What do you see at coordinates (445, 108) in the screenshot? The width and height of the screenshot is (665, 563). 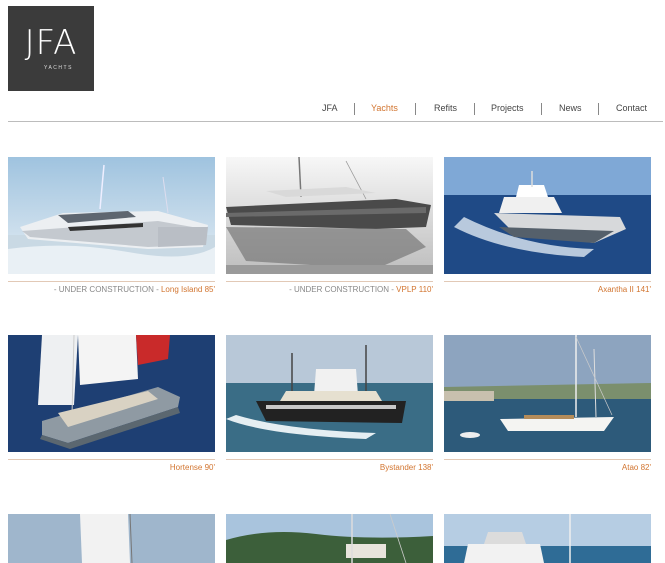 I see `nav-item-refits: Refits` at bounding box center [445, 108].